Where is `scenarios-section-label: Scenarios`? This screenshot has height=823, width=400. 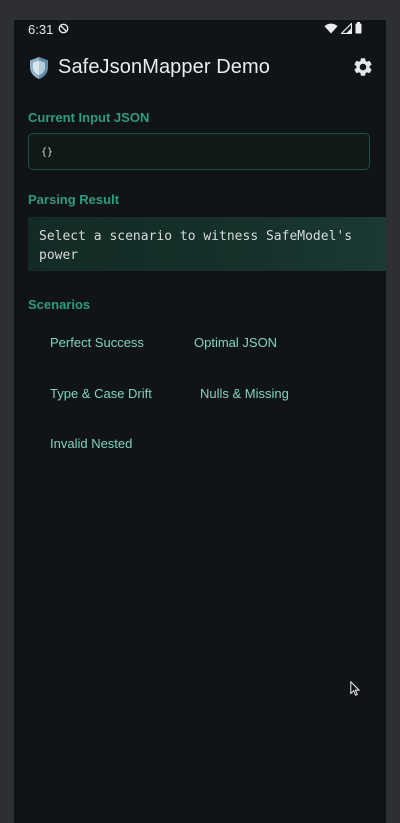
scenarios-section-label: Scenarios is located at coordinates (59, 304).